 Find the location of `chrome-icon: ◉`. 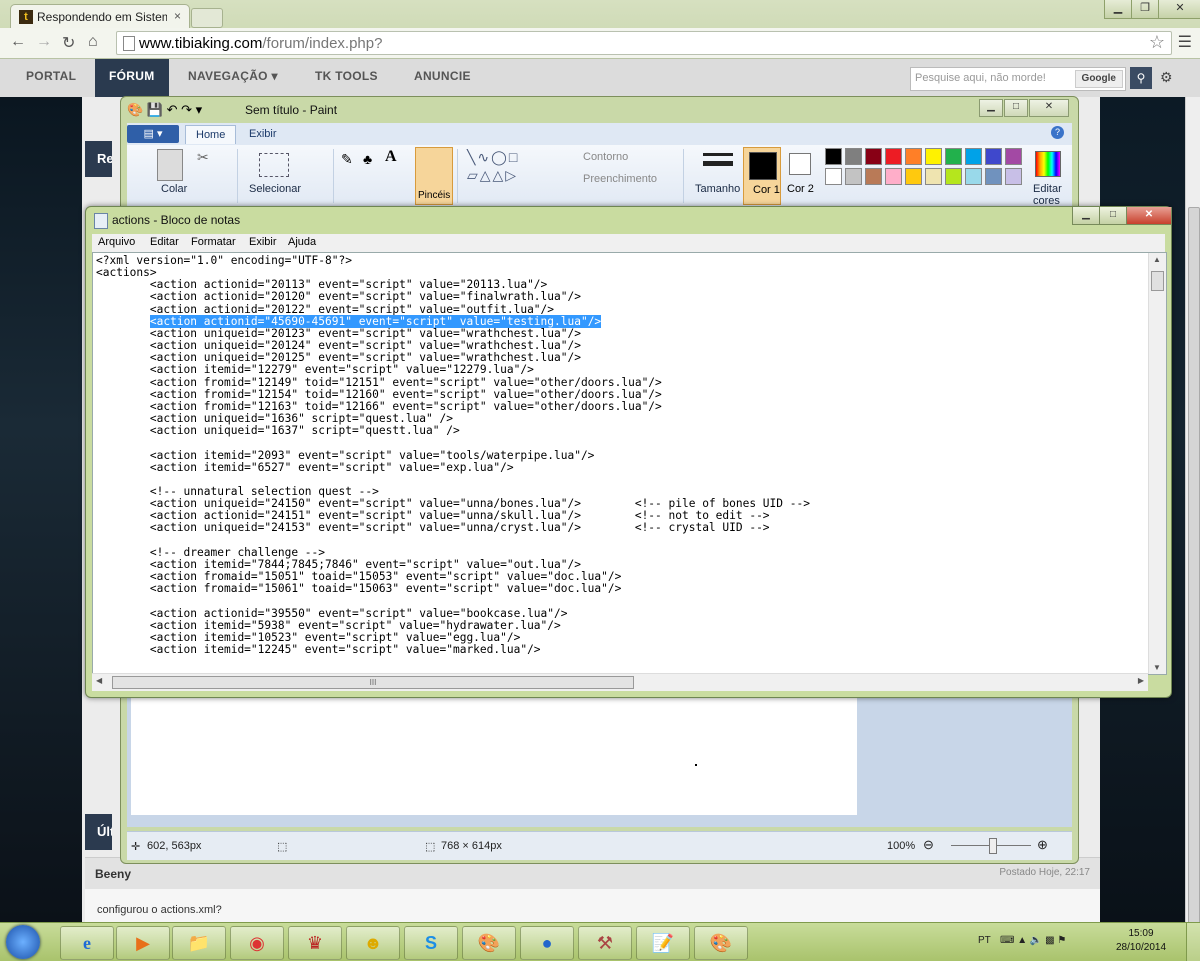

chrome-icon: ◉ is located at coordinates (257, 943).